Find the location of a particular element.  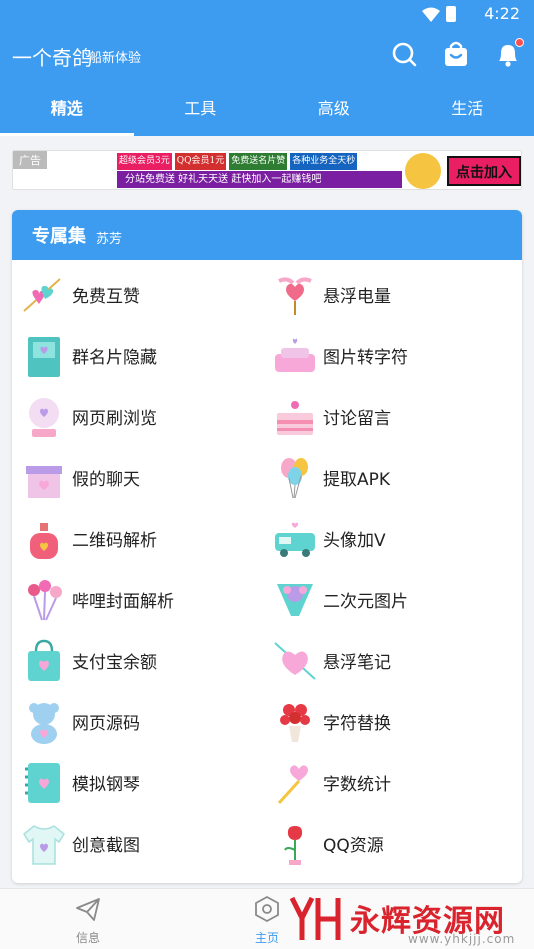

search-button is located at coordinates (404, 54).